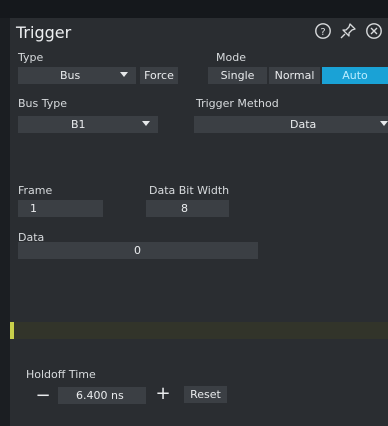 This screenshot has width=388, height=426. Describe the element at coordinates (43, 395) in the screenshot. I see `holdoff-decrement-button: −` at that location.